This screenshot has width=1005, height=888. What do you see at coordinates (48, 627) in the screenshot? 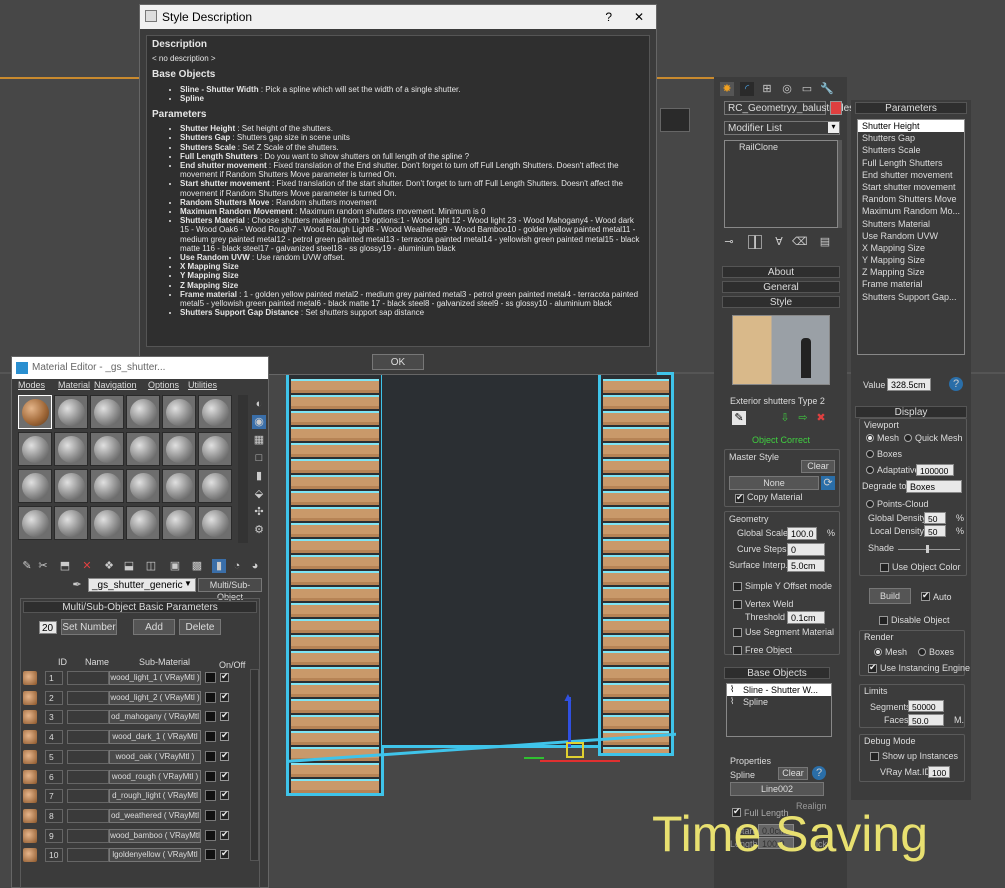
I see `set-number-field: 20` at bounding box center [48, 627].